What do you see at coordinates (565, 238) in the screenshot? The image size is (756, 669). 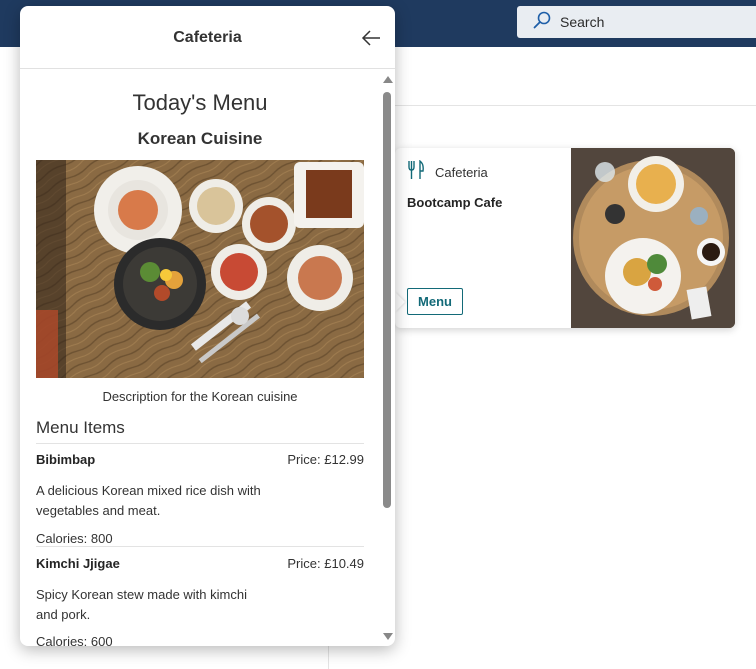 I see `cafeteria-card: Cafeteria Bootcamp Cafe Menu` at bounding box center [565, 238].